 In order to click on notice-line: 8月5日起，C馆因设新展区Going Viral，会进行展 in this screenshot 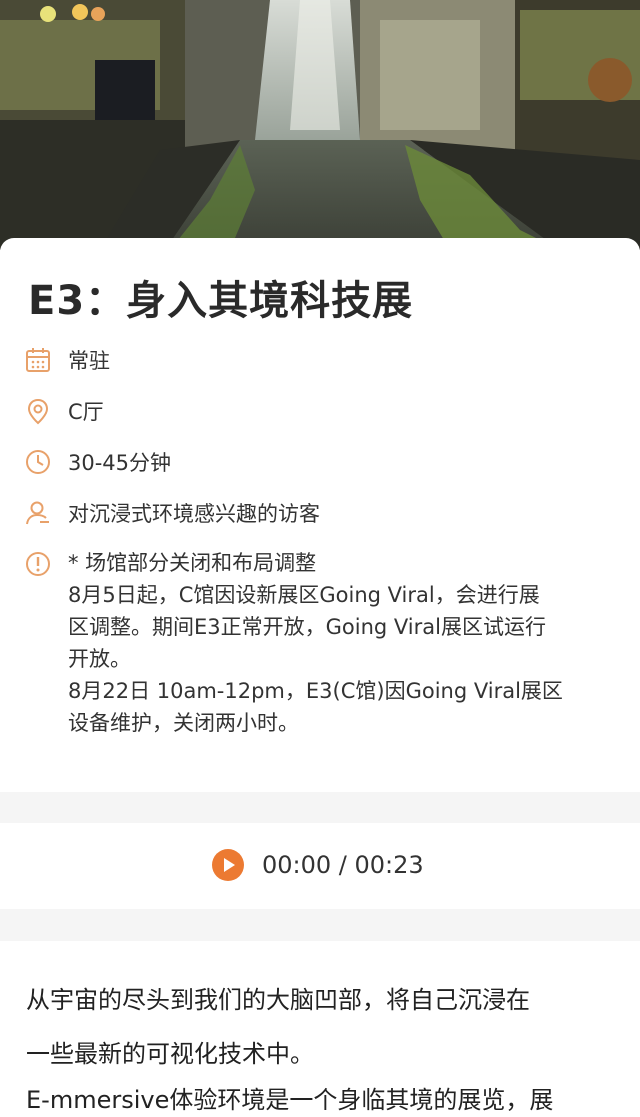, I will do `click(304, 595)`.